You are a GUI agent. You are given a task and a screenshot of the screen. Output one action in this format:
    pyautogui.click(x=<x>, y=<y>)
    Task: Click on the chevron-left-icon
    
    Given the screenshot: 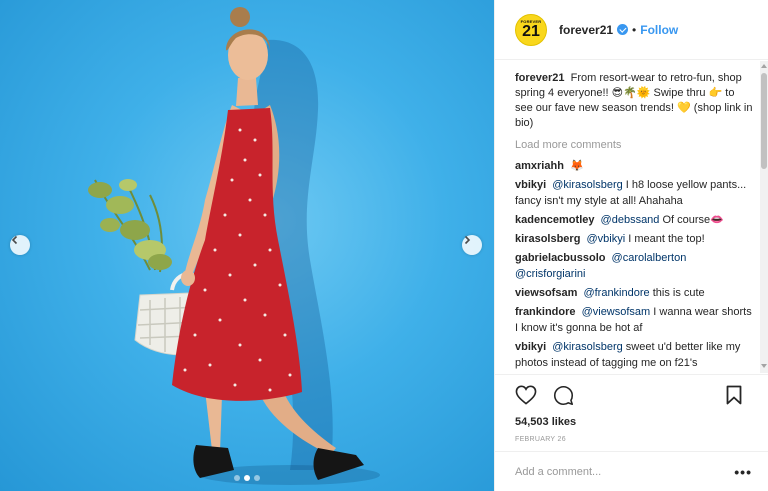 What is the action you would take?
    pyautogui.click(x=14, y=240)
    